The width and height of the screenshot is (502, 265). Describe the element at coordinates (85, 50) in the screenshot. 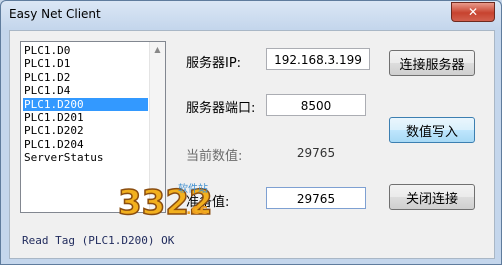

I see `tag-list-item: PLC1.D0` at that location.